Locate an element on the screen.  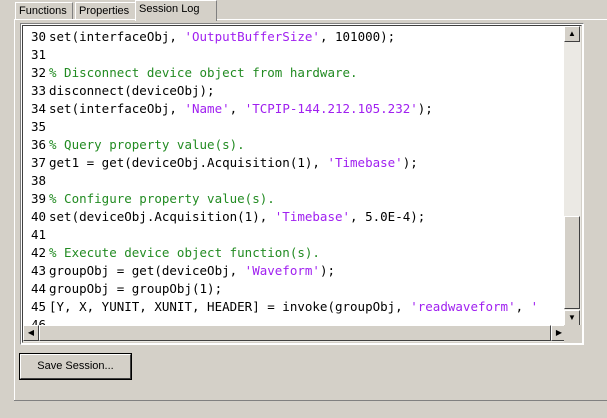
line-number-gutter: 3031323334353637383940414243444546 is located at coordinates (35, 180).